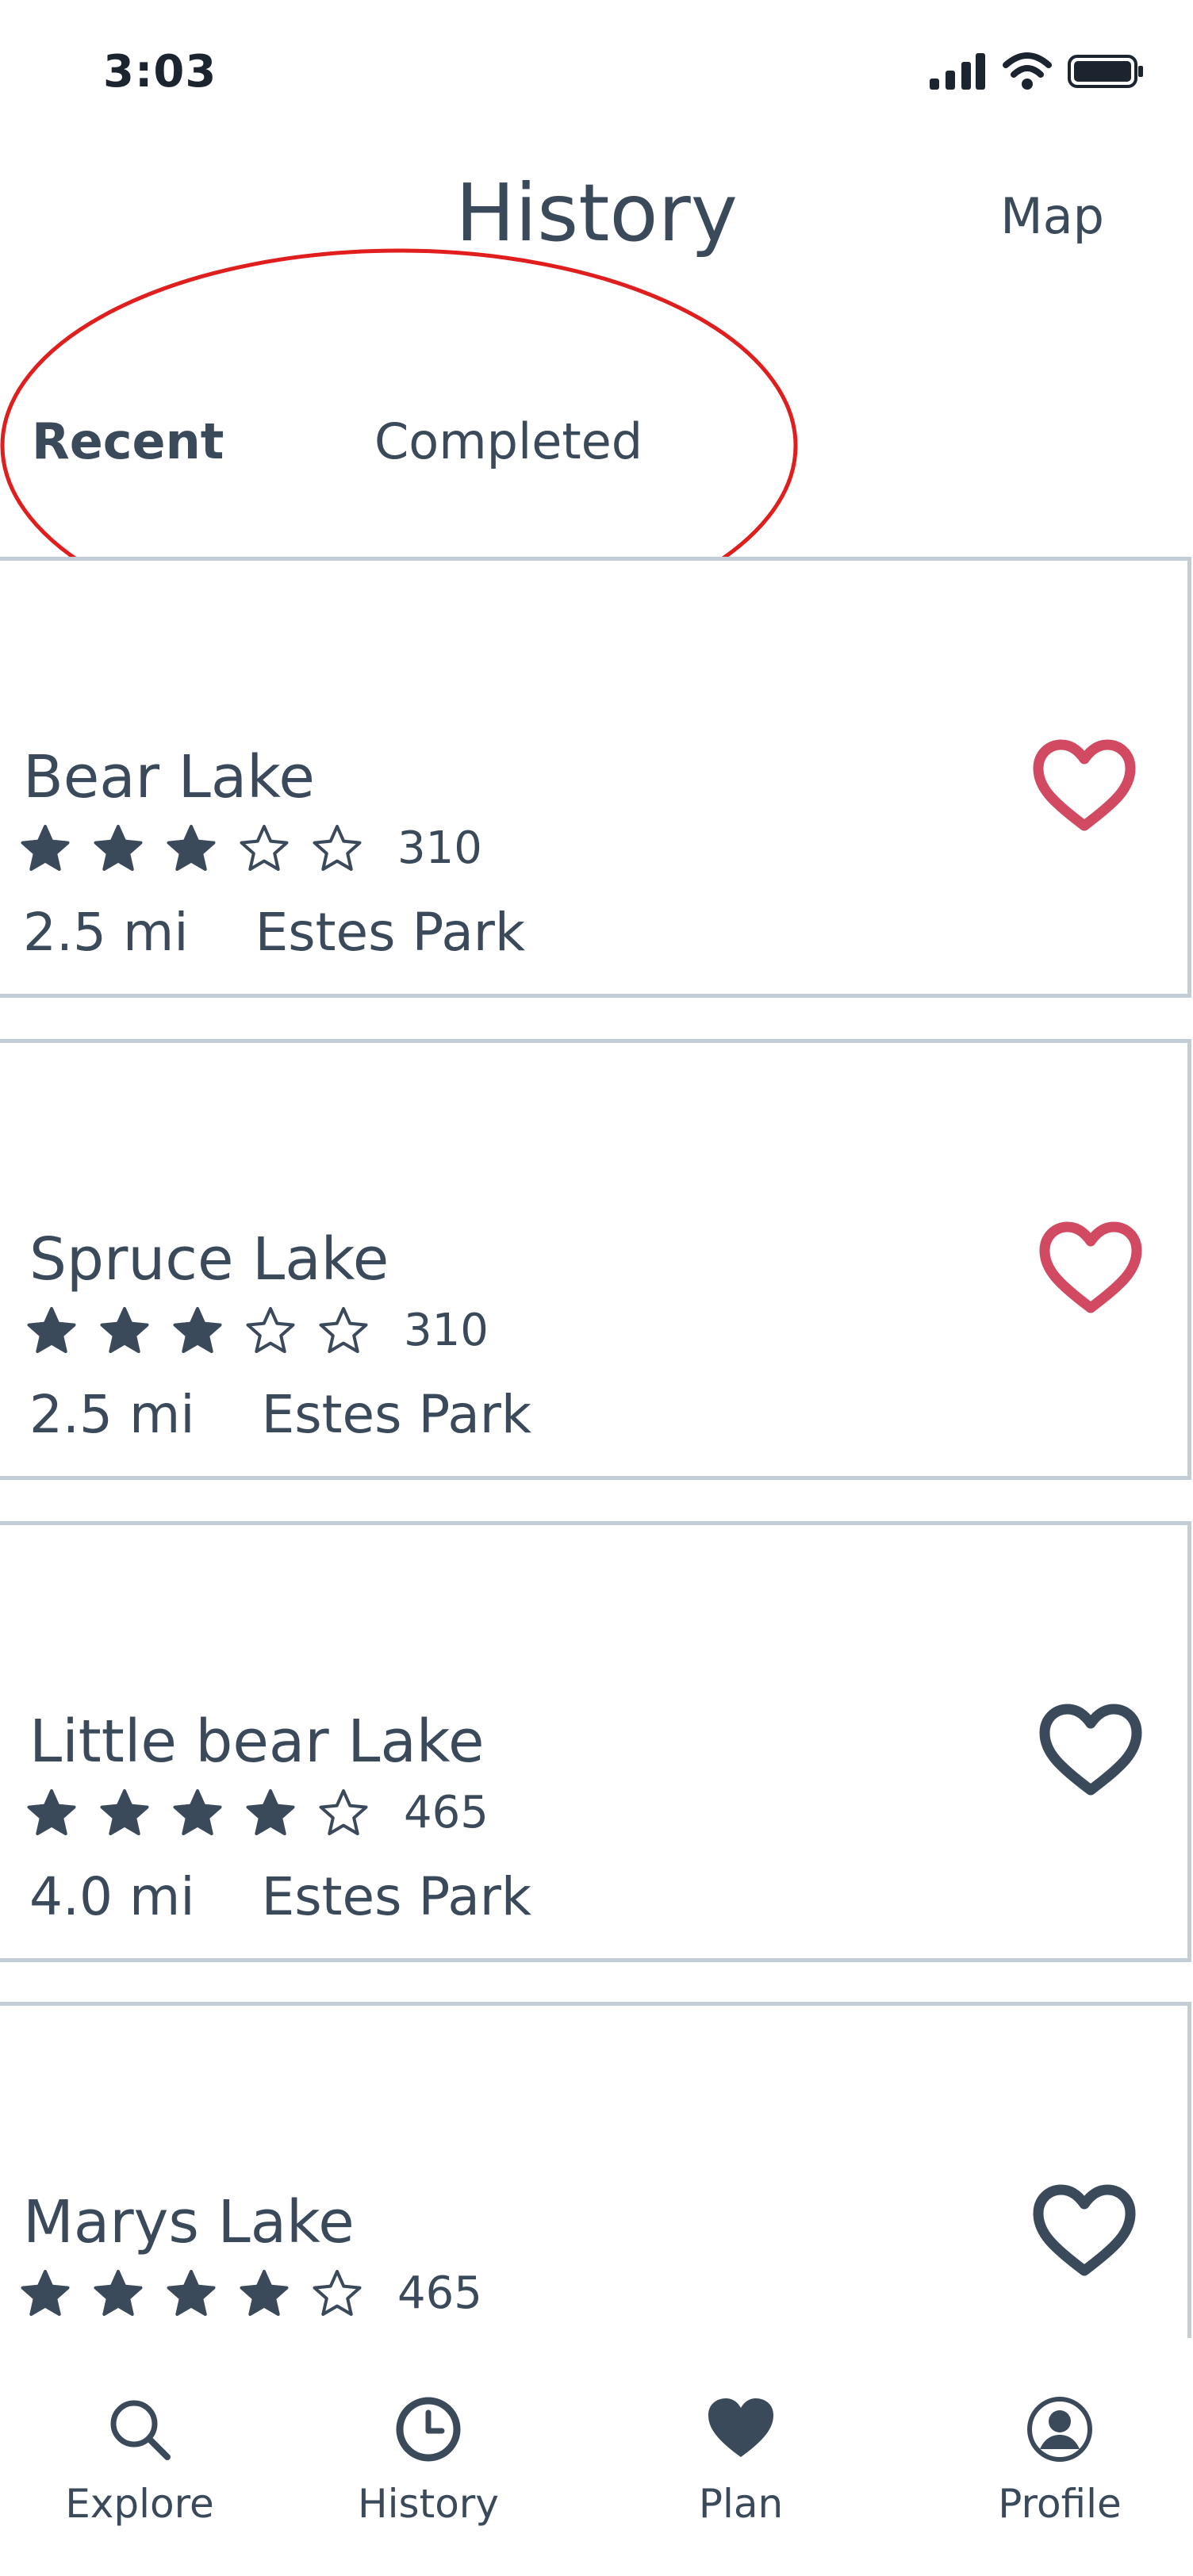 Image resolution: width=1193 pixels, height=2576 pixels. I want to click on status-icons, so click(1036, 71).